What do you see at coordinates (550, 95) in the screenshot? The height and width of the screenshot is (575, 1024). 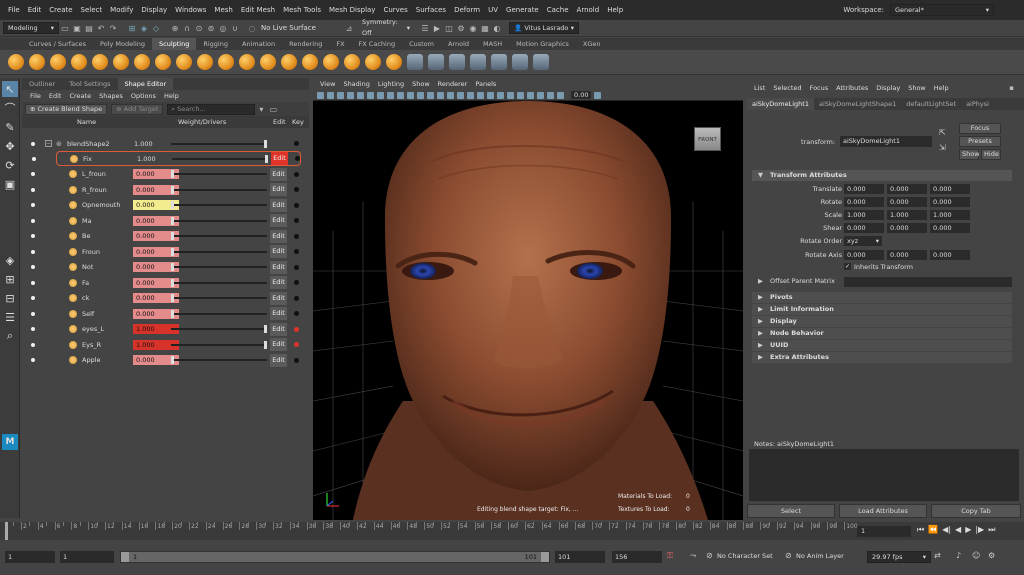 I see `backface-icon` at bounding box center [550, 95].